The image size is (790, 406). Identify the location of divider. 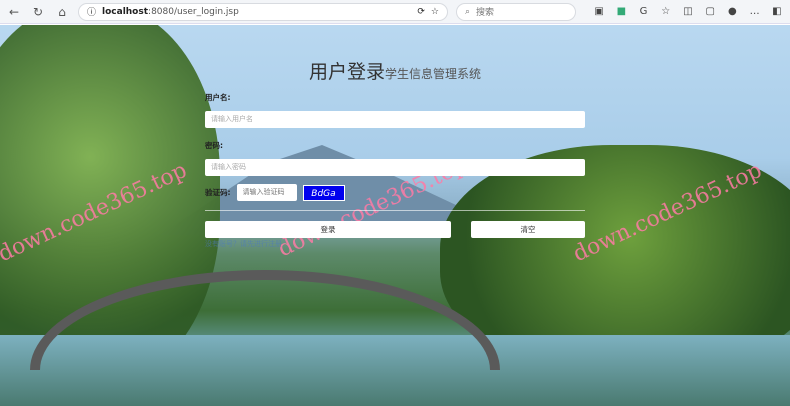
(395, 210).